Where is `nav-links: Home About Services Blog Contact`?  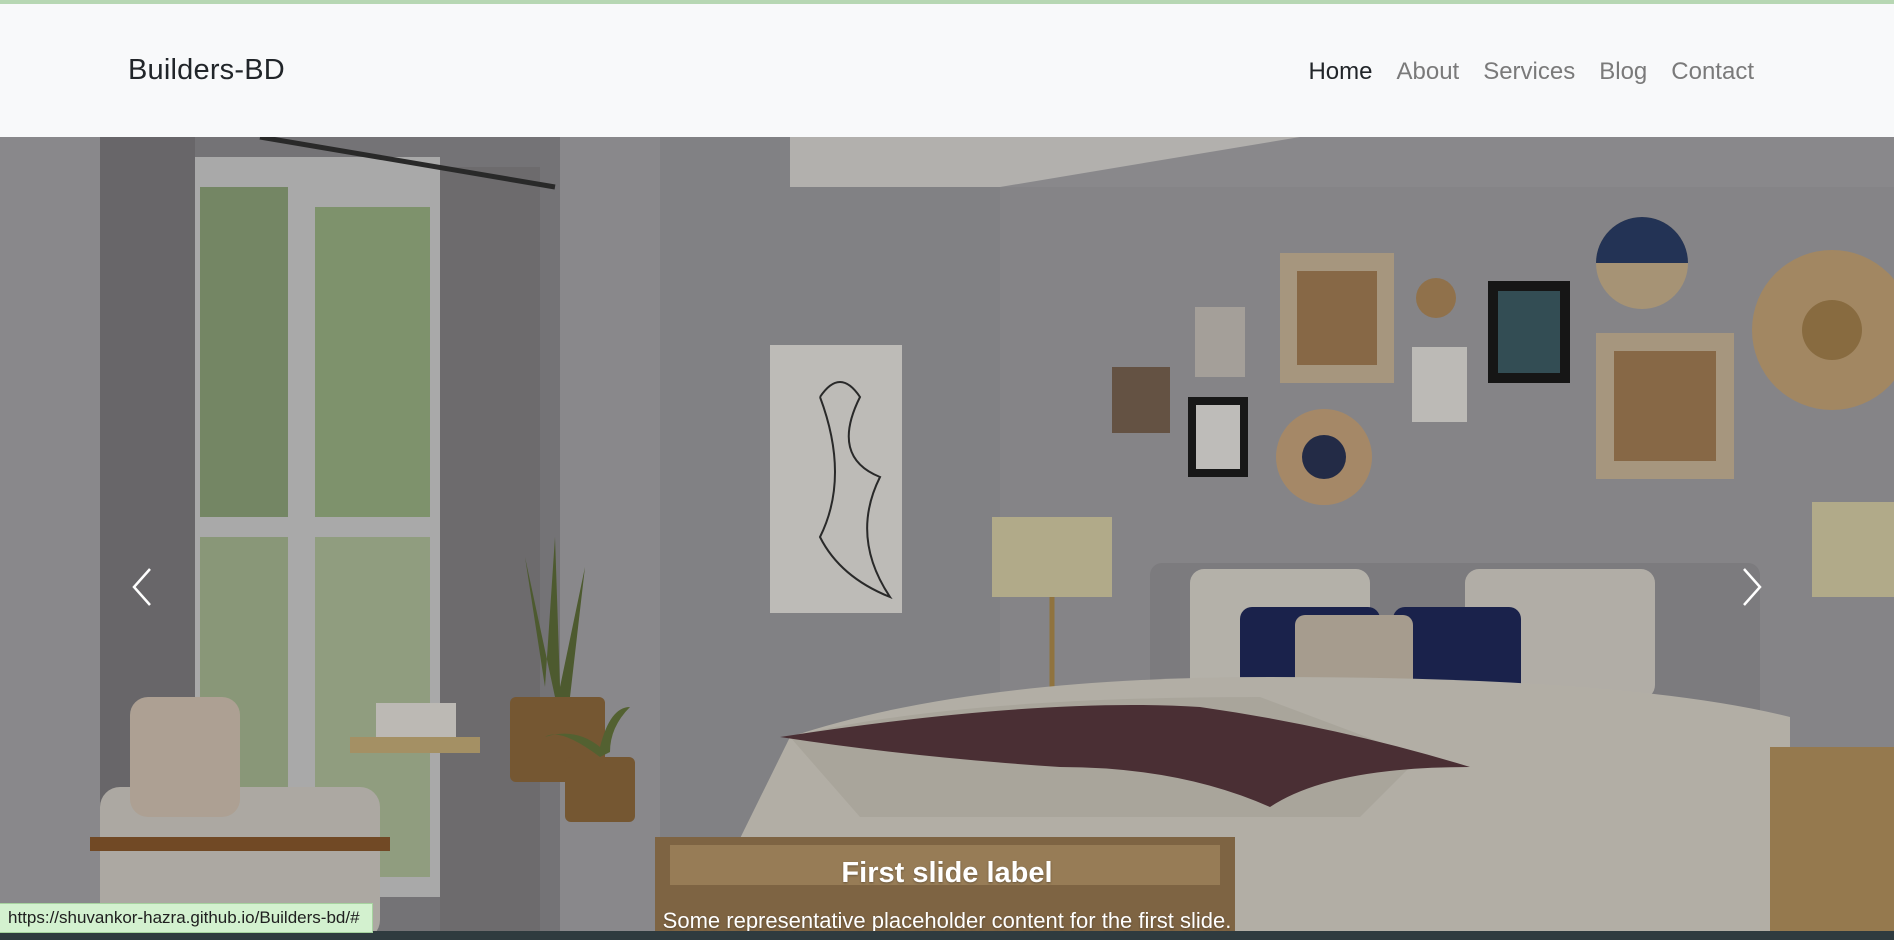
nav-links: Home About Services Blog Contact is located at coordinates (1531, 72).